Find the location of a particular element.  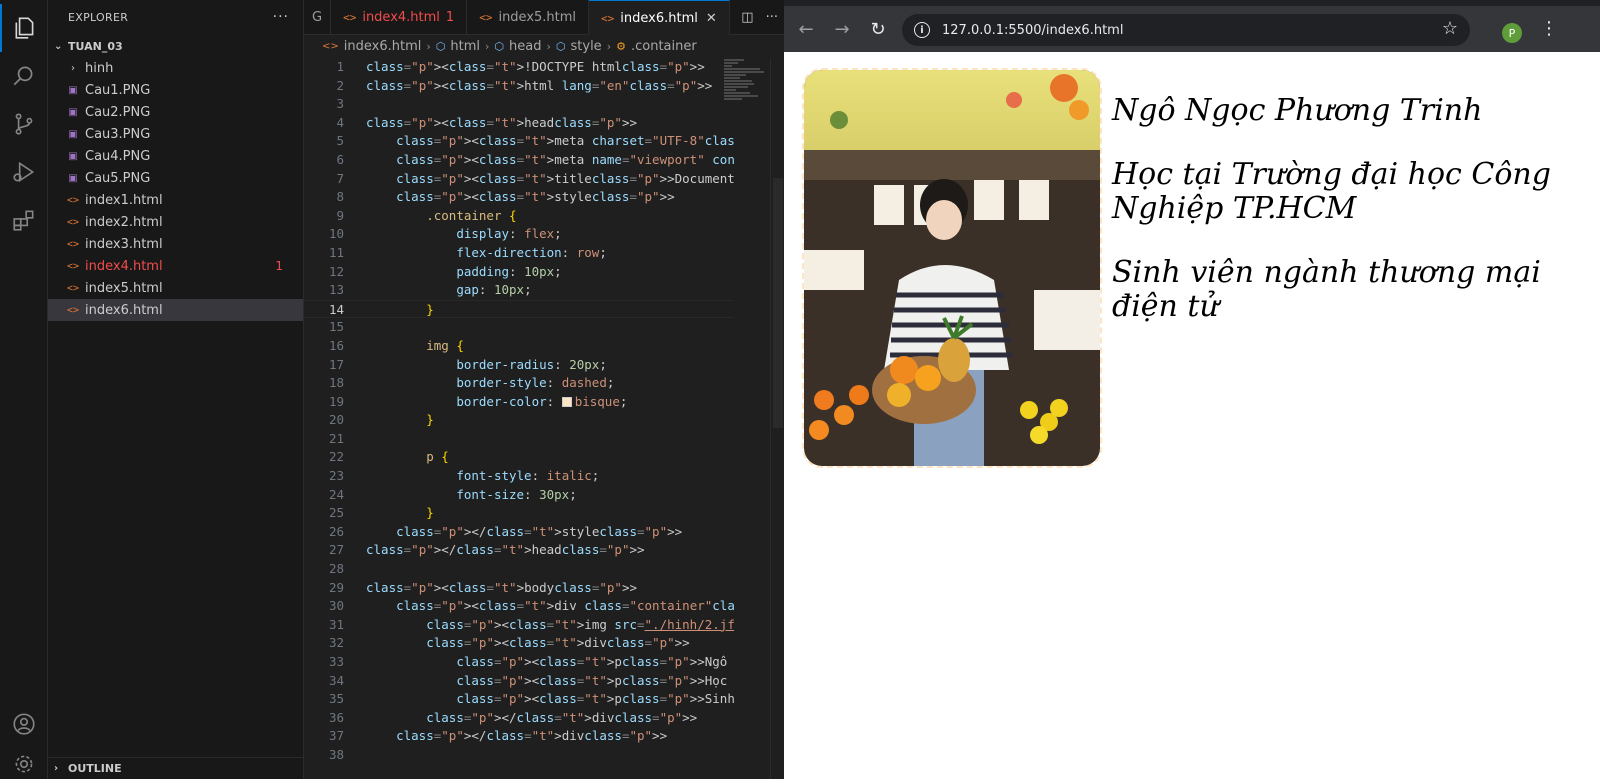

code-text: p { is located at coordinates (437, 457).